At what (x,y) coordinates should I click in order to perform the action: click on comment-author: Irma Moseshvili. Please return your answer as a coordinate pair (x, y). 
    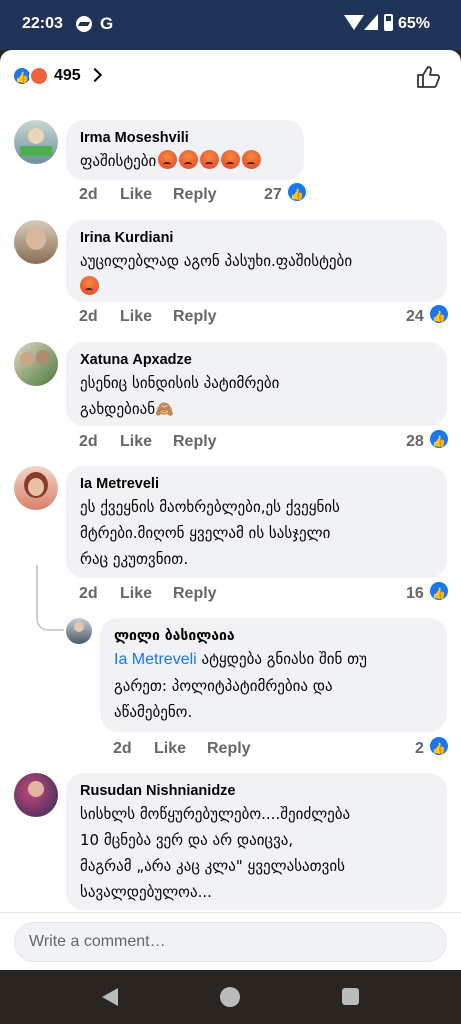
    Looking at the image, I should click on (185, 138).